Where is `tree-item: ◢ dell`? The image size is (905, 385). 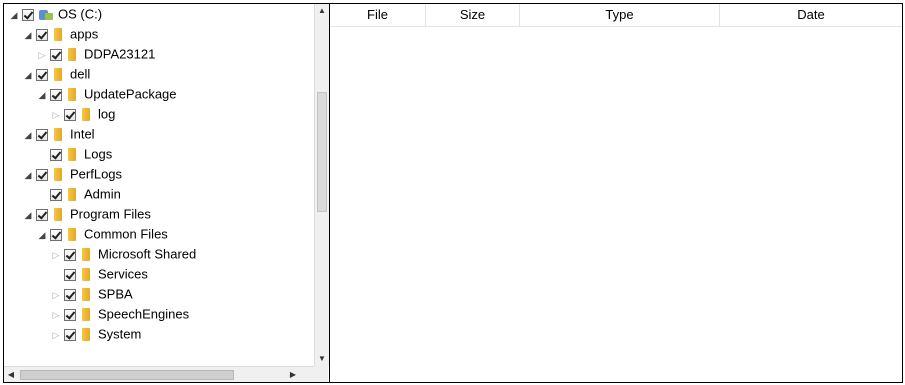
tree-item: ◢ dell is located at coordinates (56, 74).